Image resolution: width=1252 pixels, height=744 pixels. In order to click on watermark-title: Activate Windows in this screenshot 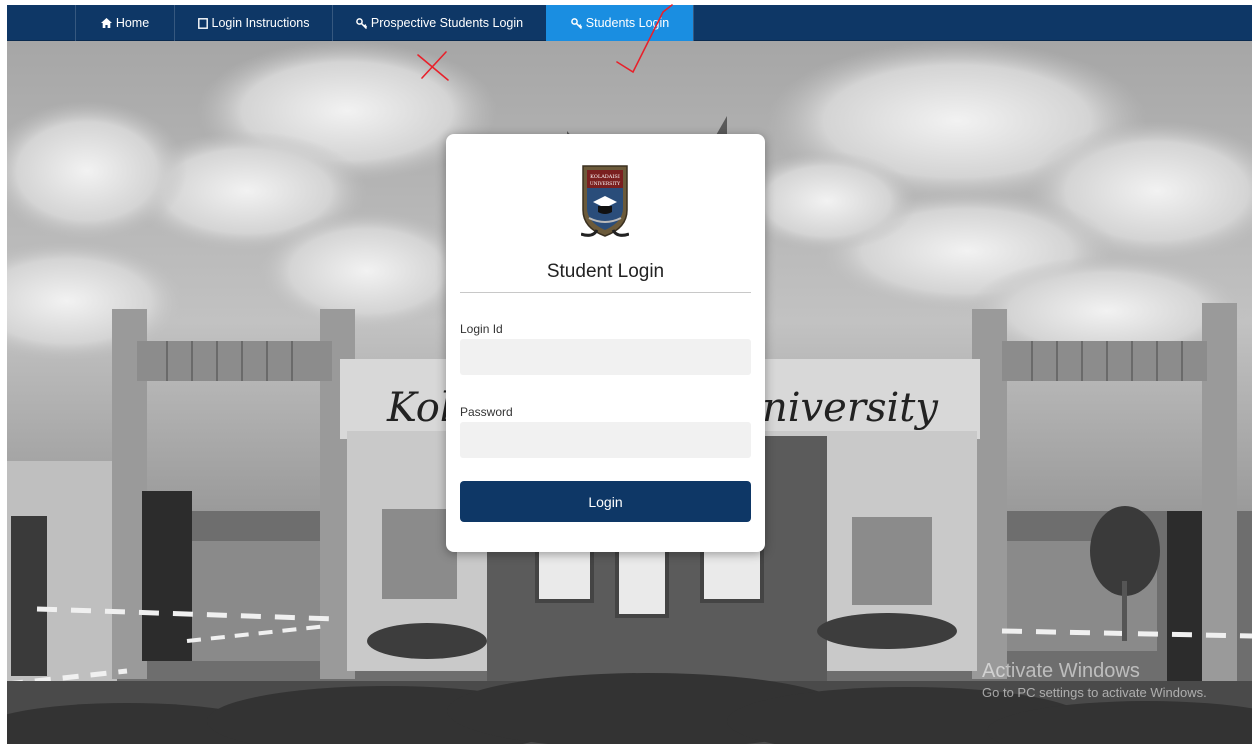, I will do `click(1061, 671)`.